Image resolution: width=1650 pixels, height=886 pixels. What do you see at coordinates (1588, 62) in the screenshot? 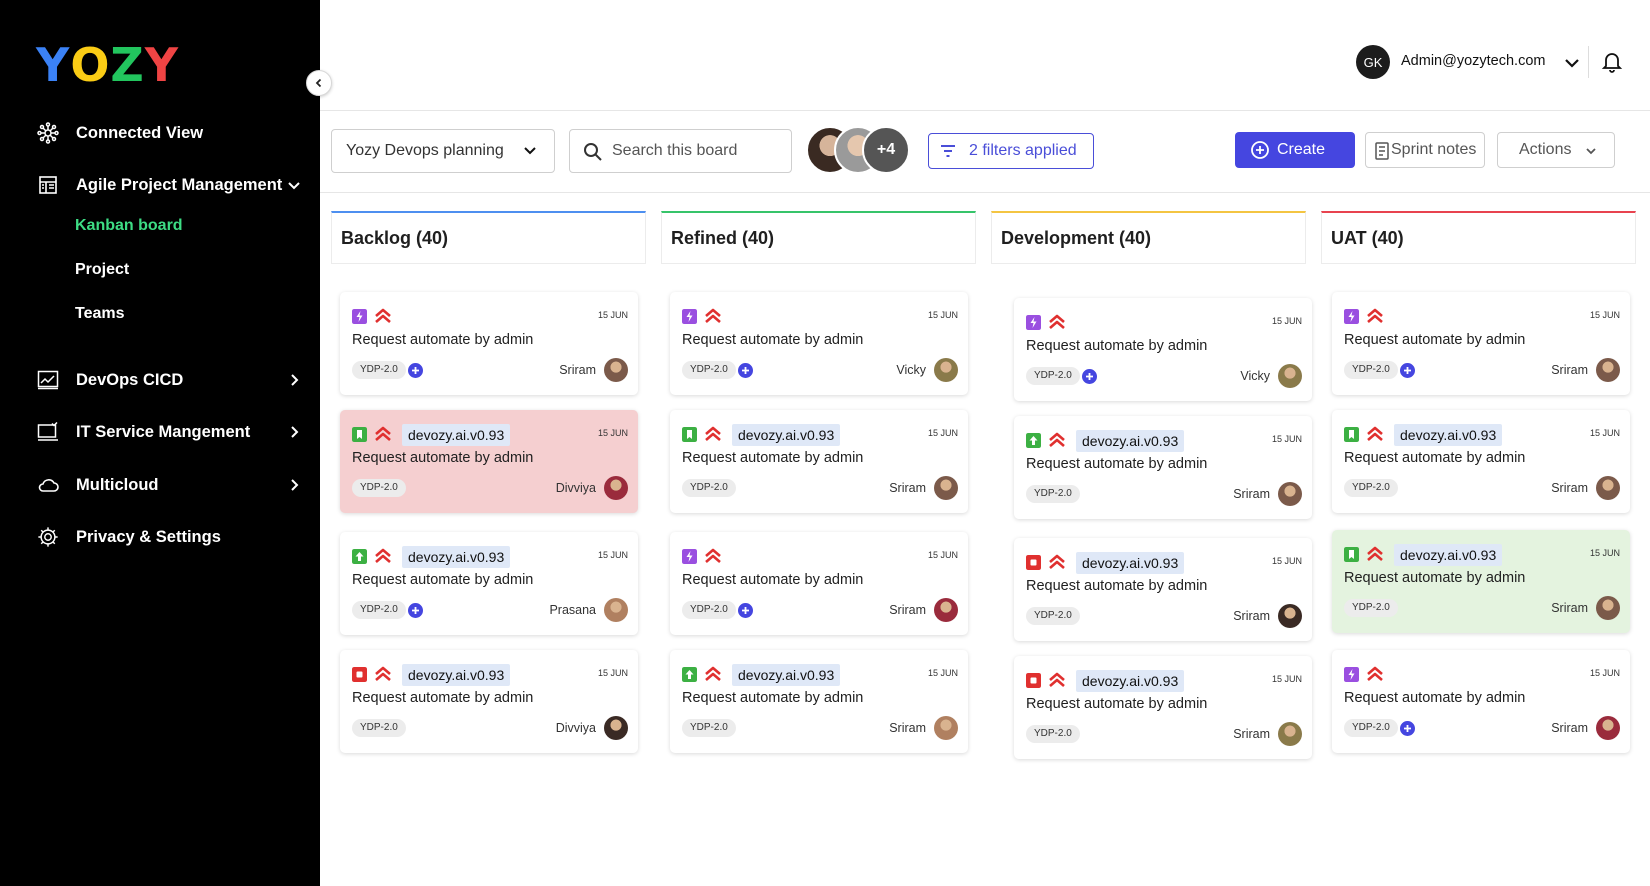
I see `divider` at bounding box center [1588, 62].